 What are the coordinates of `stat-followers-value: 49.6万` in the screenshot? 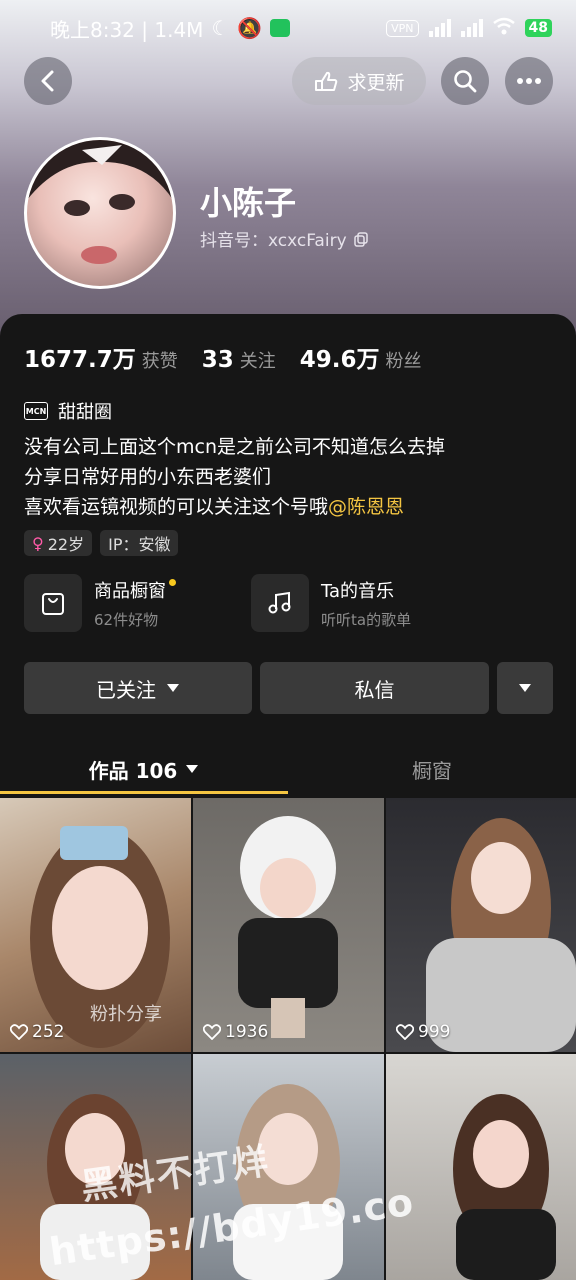 It's located at (339, 360).